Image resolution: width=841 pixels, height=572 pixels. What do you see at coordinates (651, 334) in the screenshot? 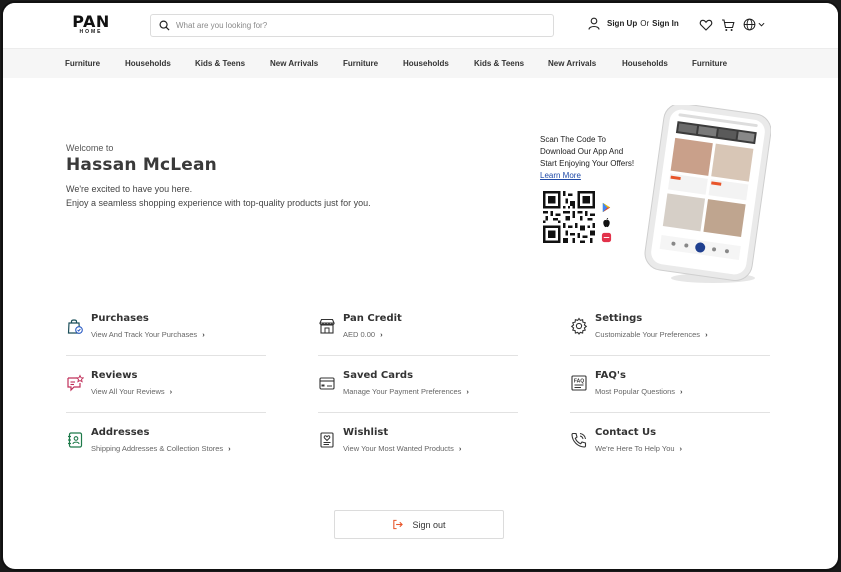
I see `menu-settings-subtitle: Customizable Your Preferences ›` at bounding box center [651, 334].